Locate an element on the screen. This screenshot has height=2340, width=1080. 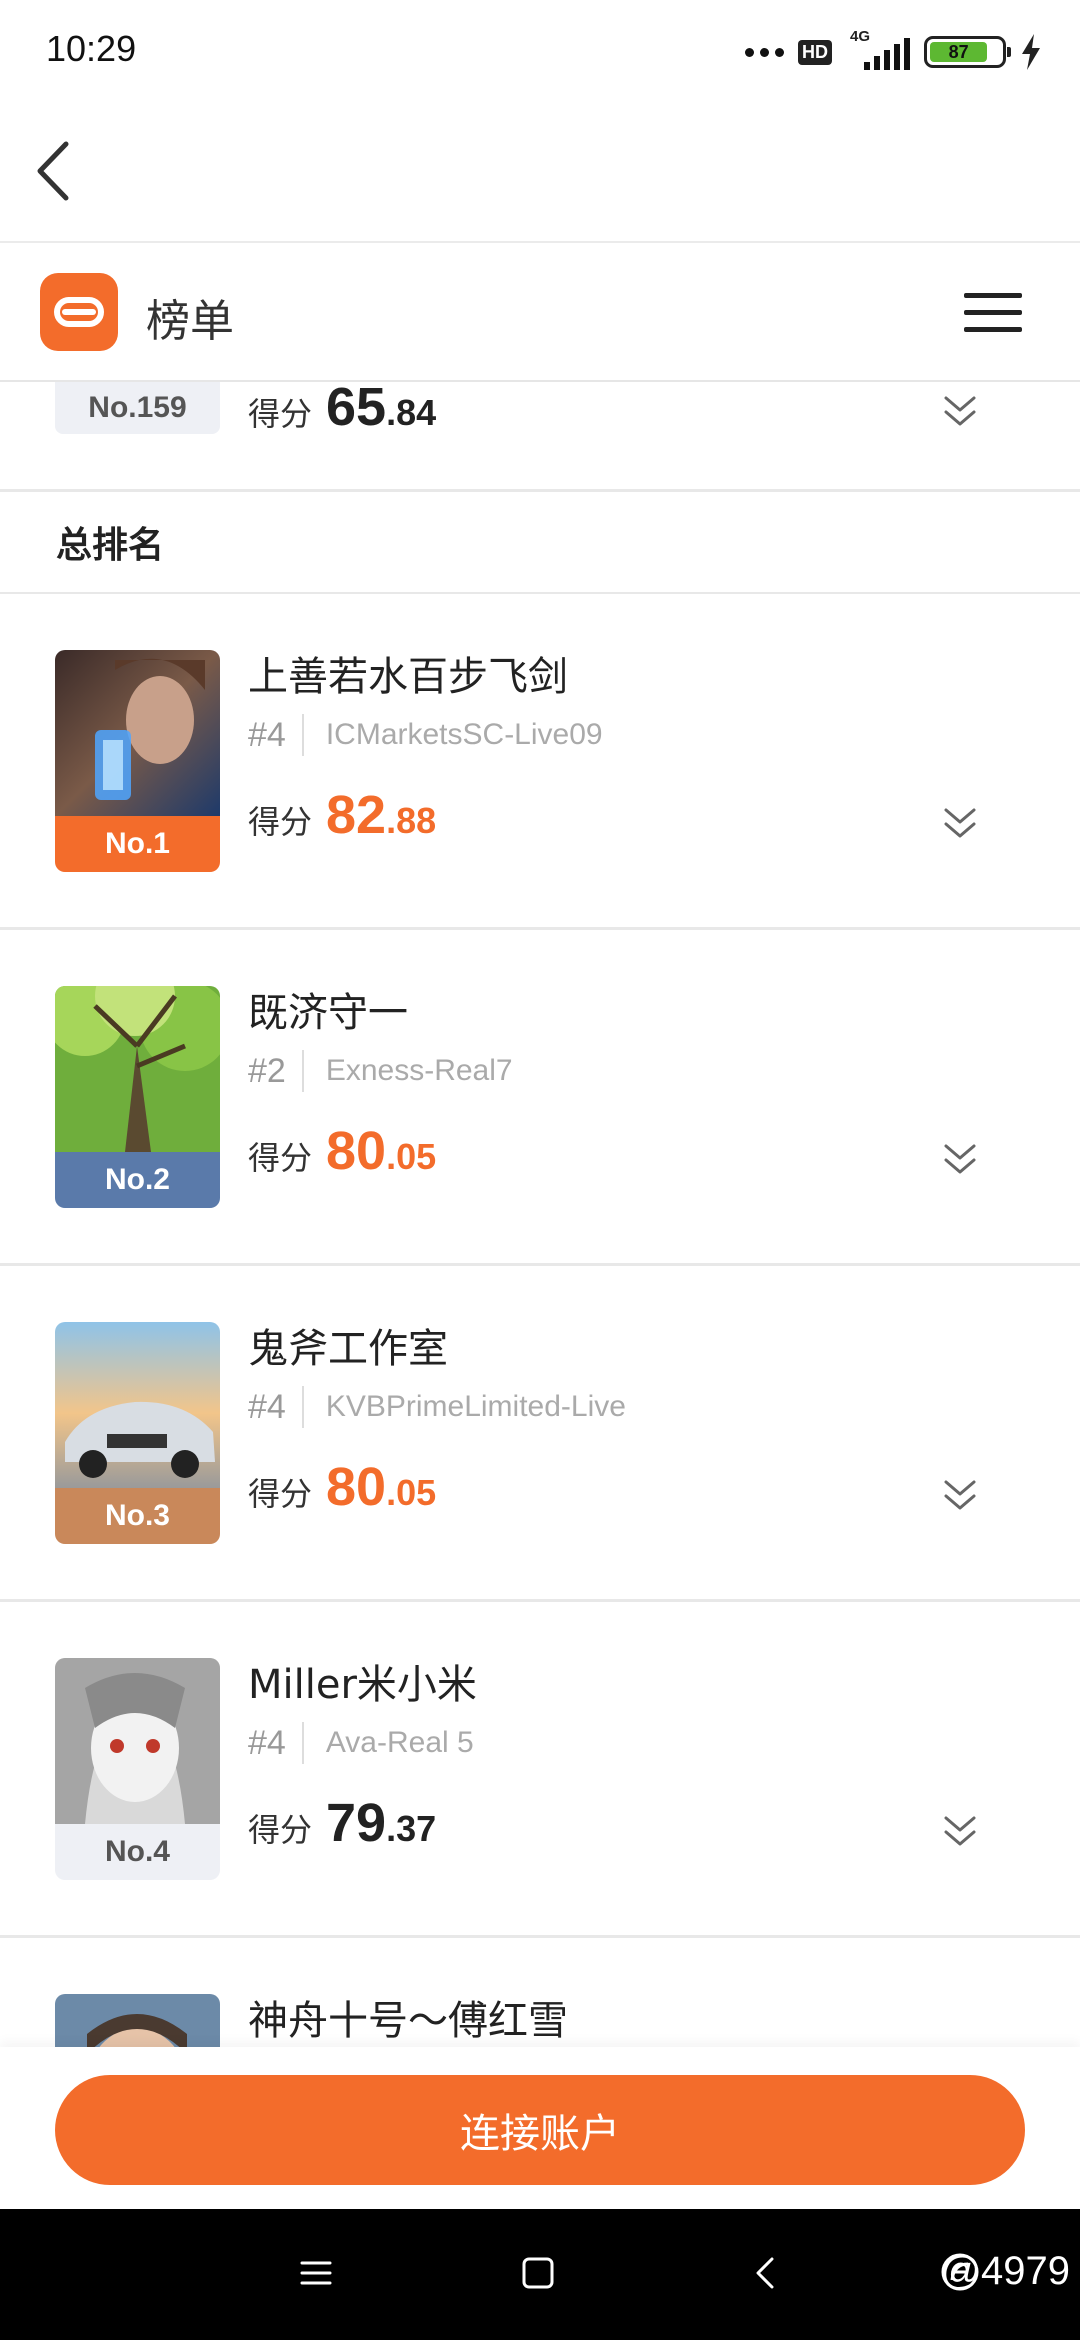
avatar: No.4 is located at coordinates (137, 1769).